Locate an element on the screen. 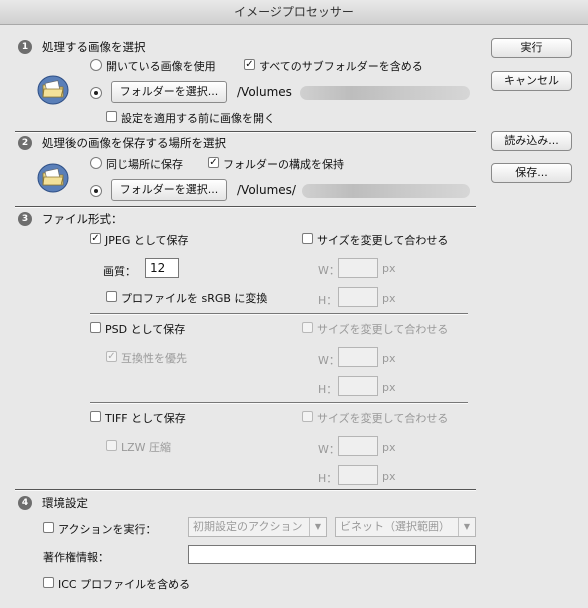  section-2-title: 処理後の画像を保存する場所を選択 is located at coordinates (134, 143).